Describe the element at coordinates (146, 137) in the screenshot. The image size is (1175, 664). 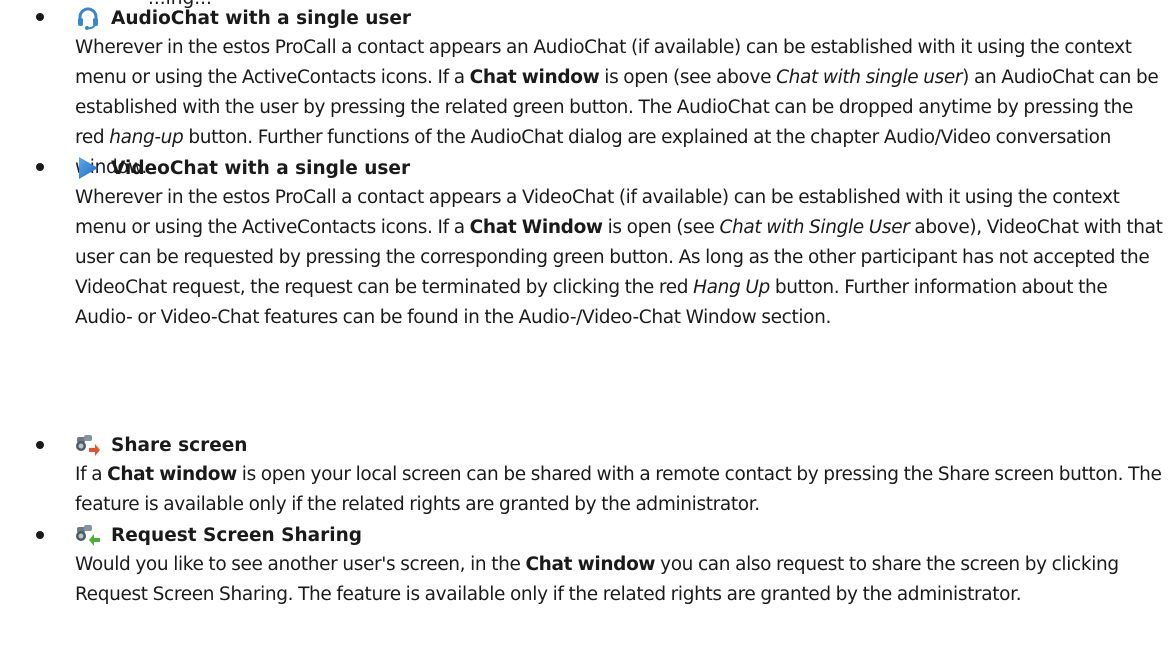
I see `italic-term: hang-up` at that location.